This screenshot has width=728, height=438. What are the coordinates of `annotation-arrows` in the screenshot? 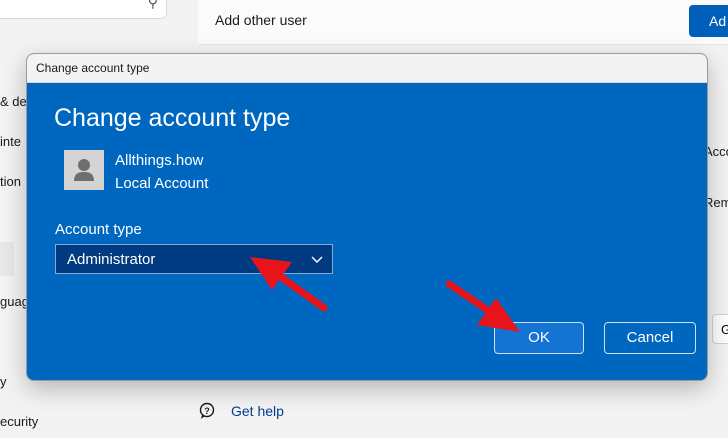 It's located at (385, 294).